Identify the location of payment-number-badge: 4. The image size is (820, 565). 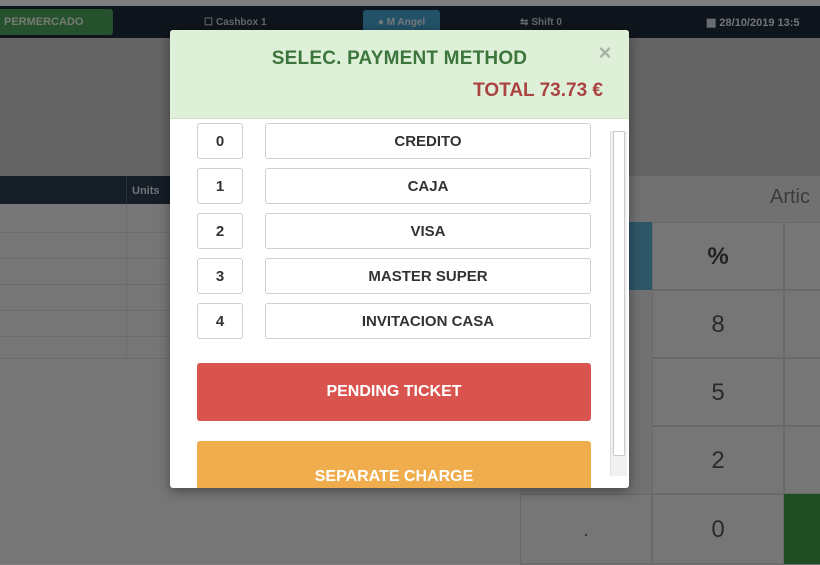
(220, 321).